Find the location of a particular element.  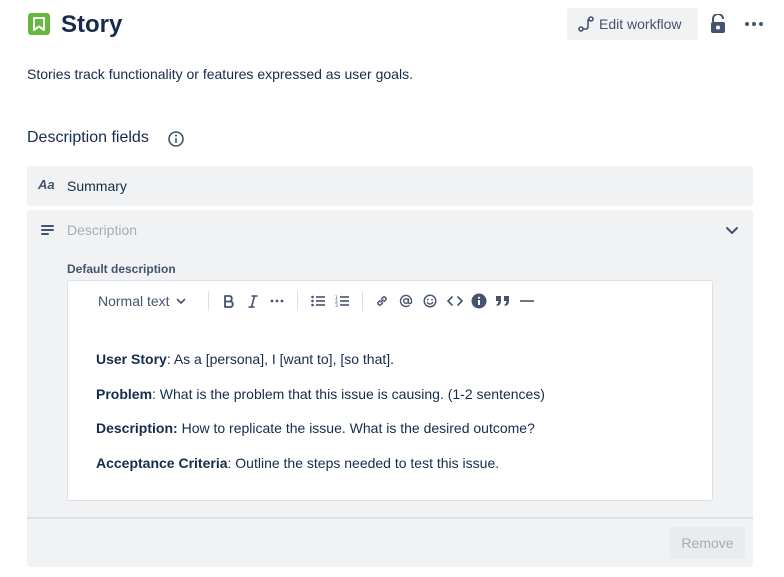

bookmark-icon is located at coordinates (39, 24).